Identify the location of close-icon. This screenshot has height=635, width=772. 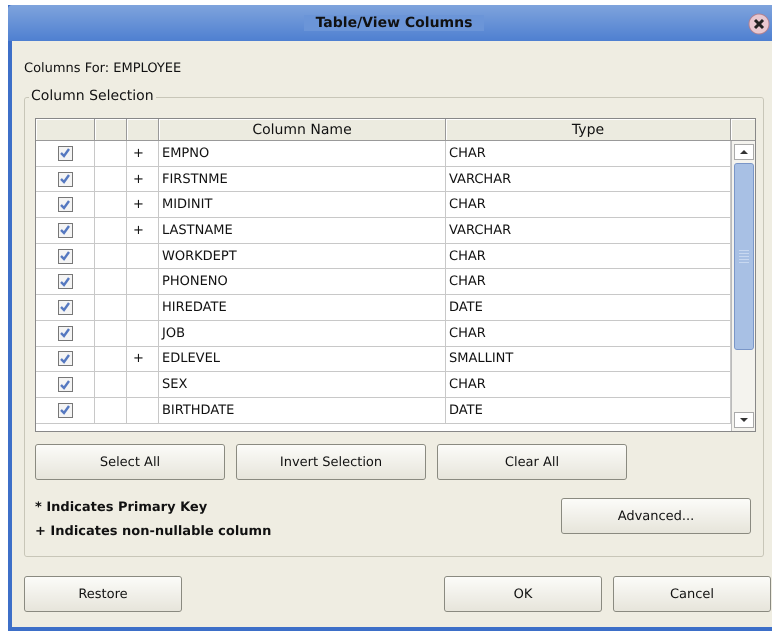
(759, 24).